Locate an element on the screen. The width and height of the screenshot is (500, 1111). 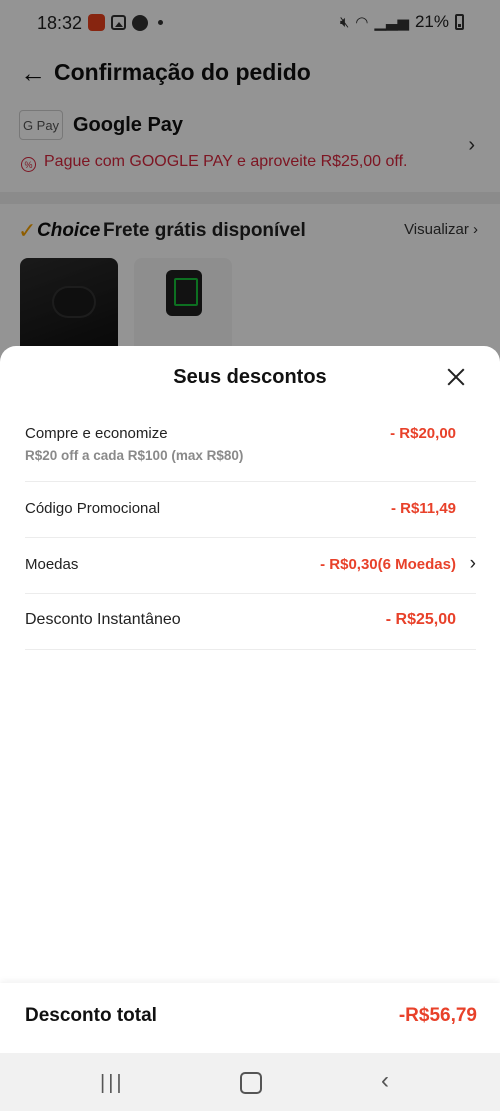
home-icon is located at coordinates (251, 1083).